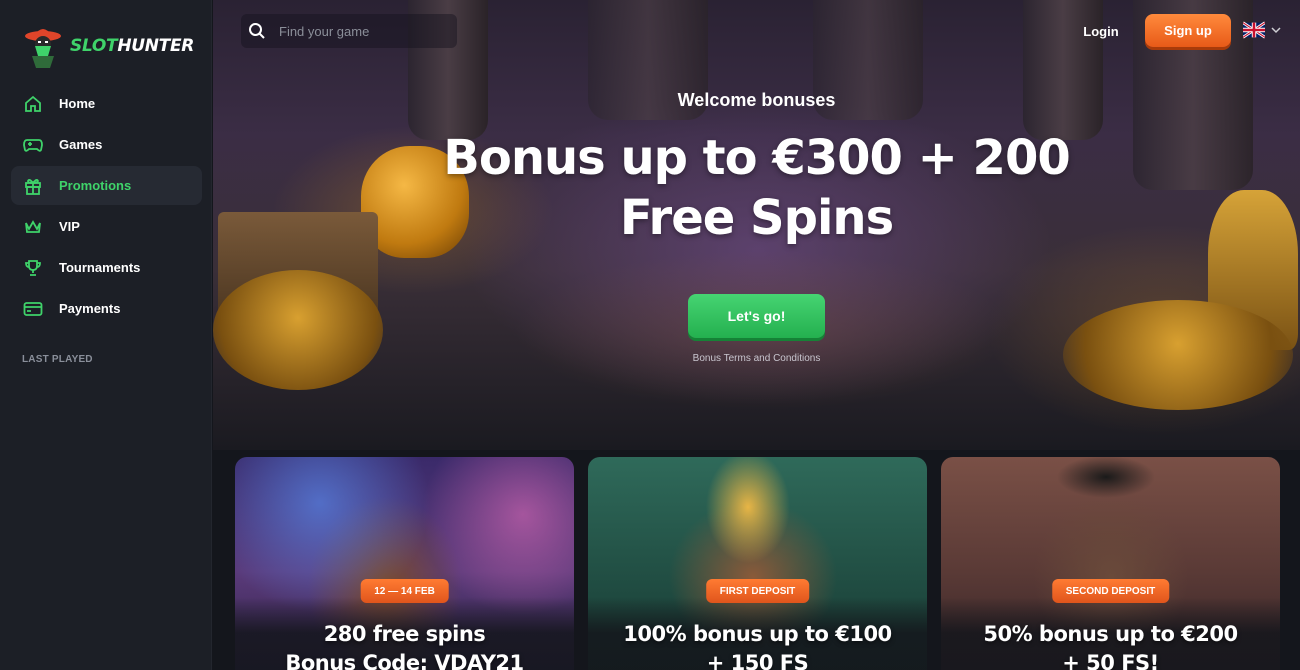 The width and height of the screenshot is (1300, 670). Describe the element at coordinates (33, 145) in the screenshot. I see `gamepad-icon` at that location.